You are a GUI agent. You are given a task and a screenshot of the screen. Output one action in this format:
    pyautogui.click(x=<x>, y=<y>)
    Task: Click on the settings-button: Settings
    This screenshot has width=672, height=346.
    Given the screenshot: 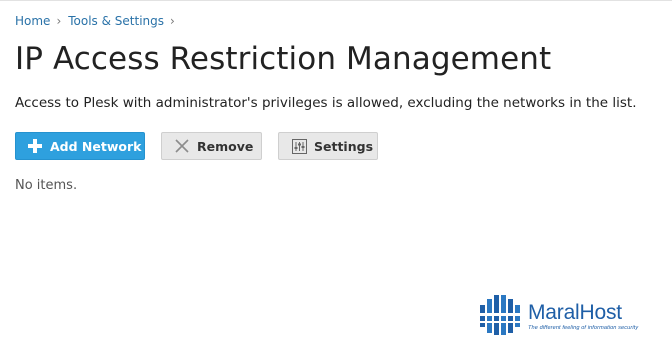 What is the action you would take?
    pyautogui.click(x=328, y=146)
    